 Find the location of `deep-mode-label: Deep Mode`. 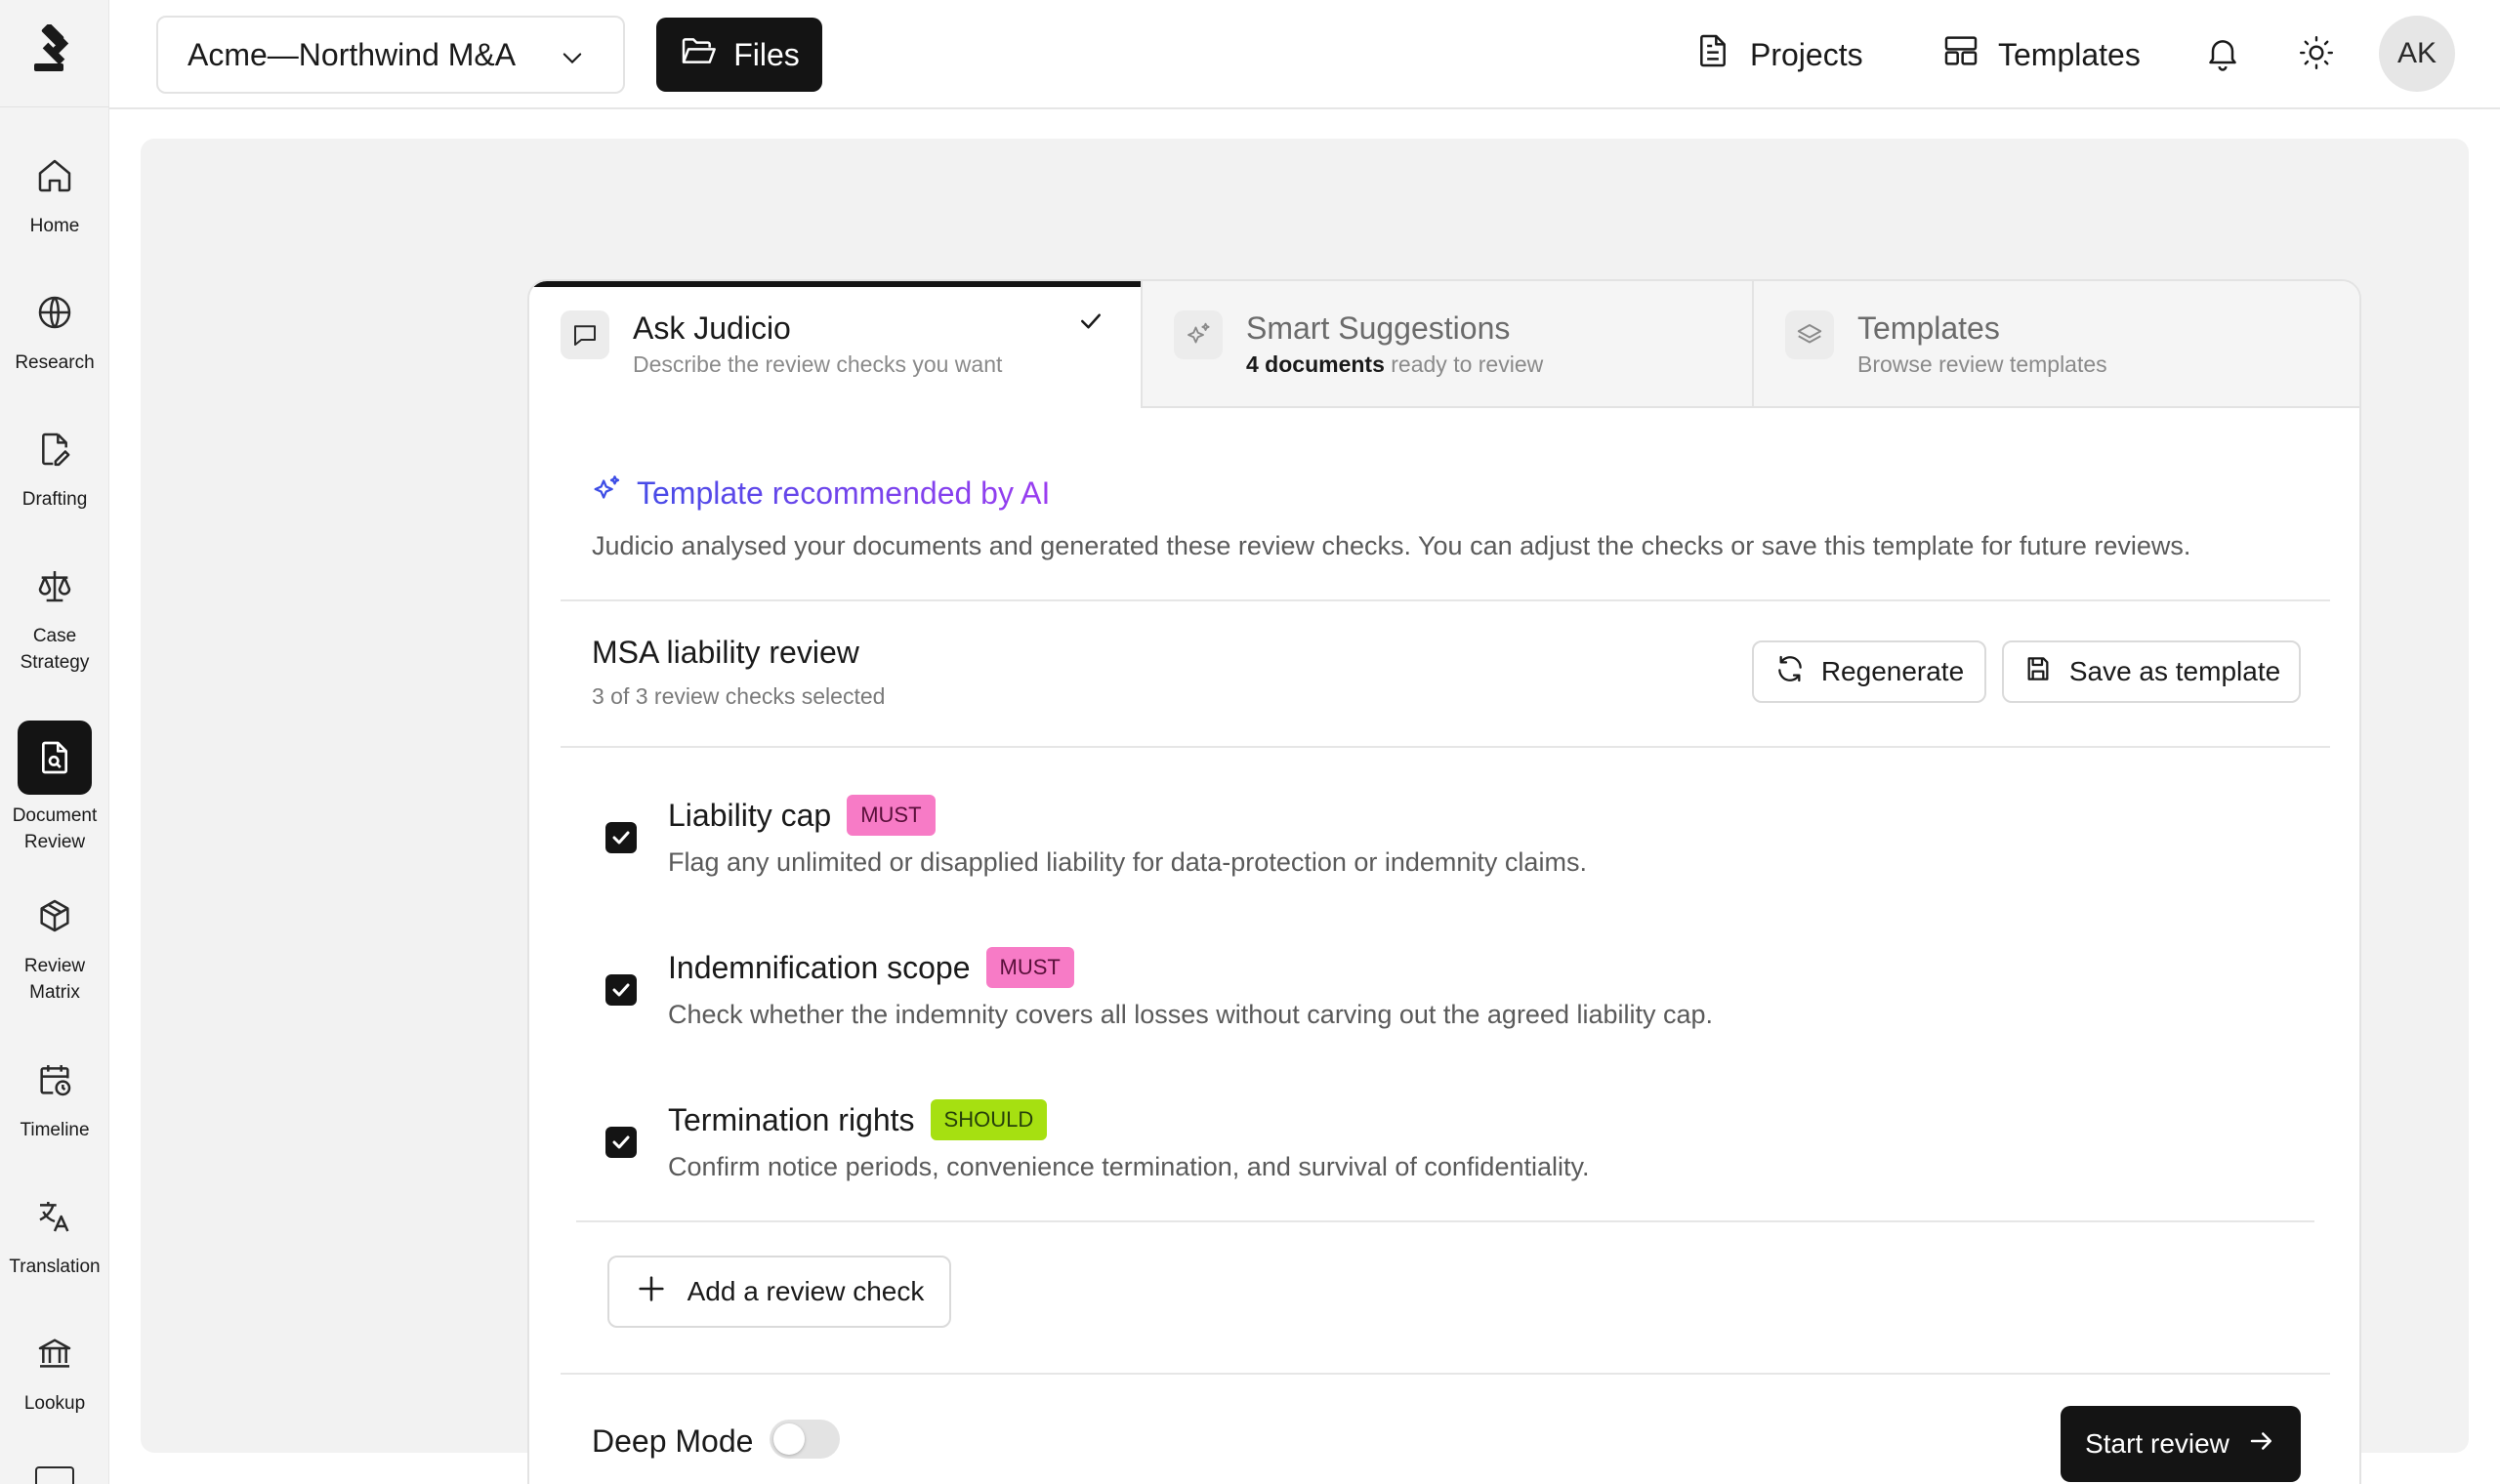

deep-mode-label: Deep Mode is located at coordinates (673, 1441).